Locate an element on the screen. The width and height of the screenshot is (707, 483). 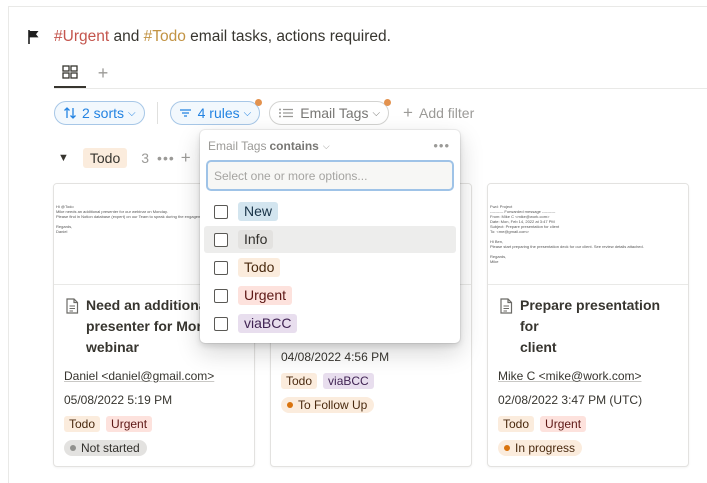
group-header-todo: ▼ Todo 3 ••• + is located at coordinates (124, 158).